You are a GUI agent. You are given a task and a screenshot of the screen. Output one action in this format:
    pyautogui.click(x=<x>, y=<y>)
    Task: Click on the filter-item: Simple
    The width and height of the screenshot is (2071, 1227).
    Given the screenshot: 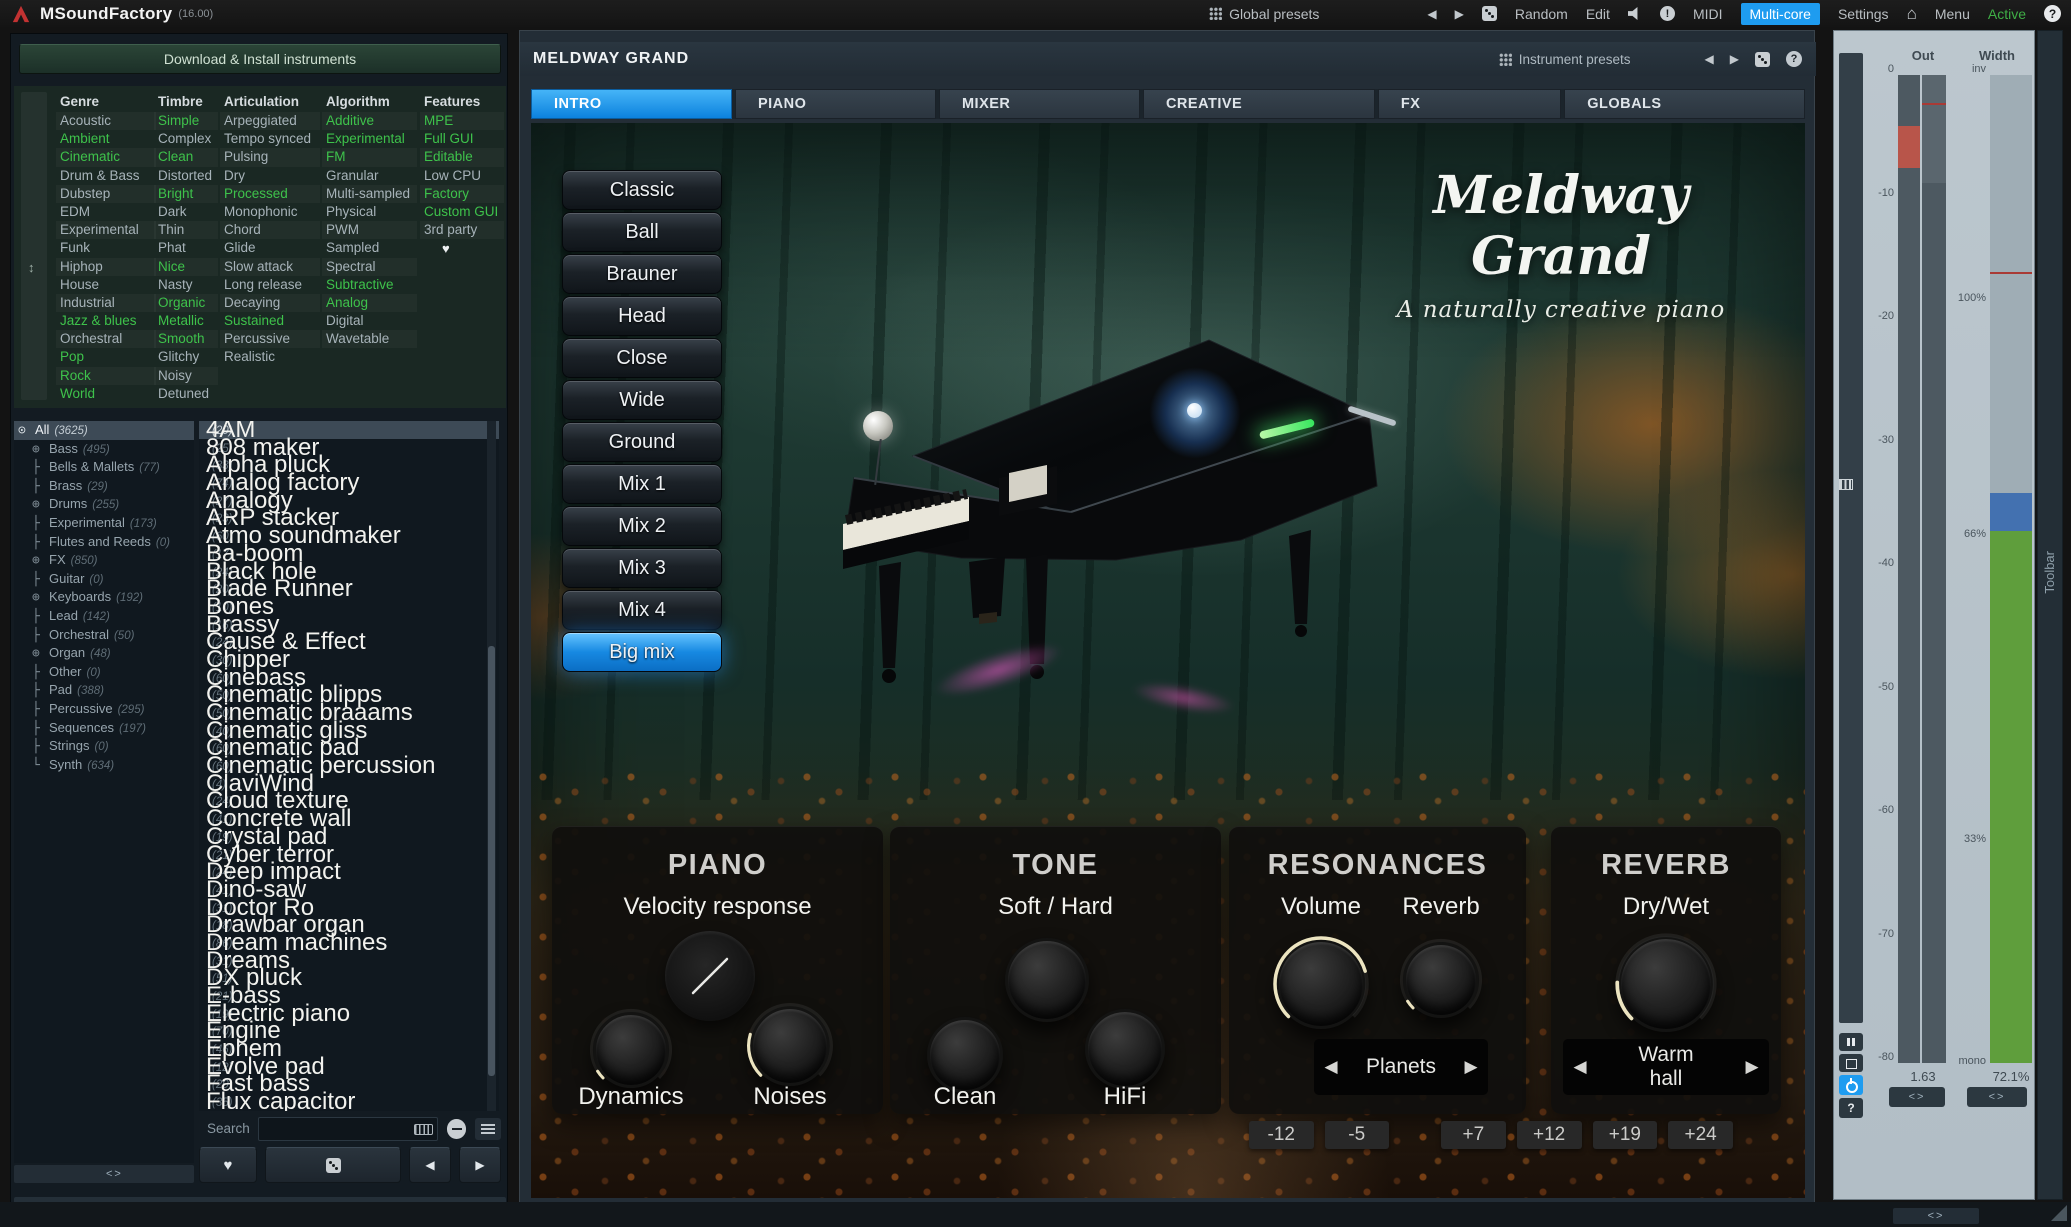 What is the action you would take?
    pyautogui.click(x=186, y=121)
    